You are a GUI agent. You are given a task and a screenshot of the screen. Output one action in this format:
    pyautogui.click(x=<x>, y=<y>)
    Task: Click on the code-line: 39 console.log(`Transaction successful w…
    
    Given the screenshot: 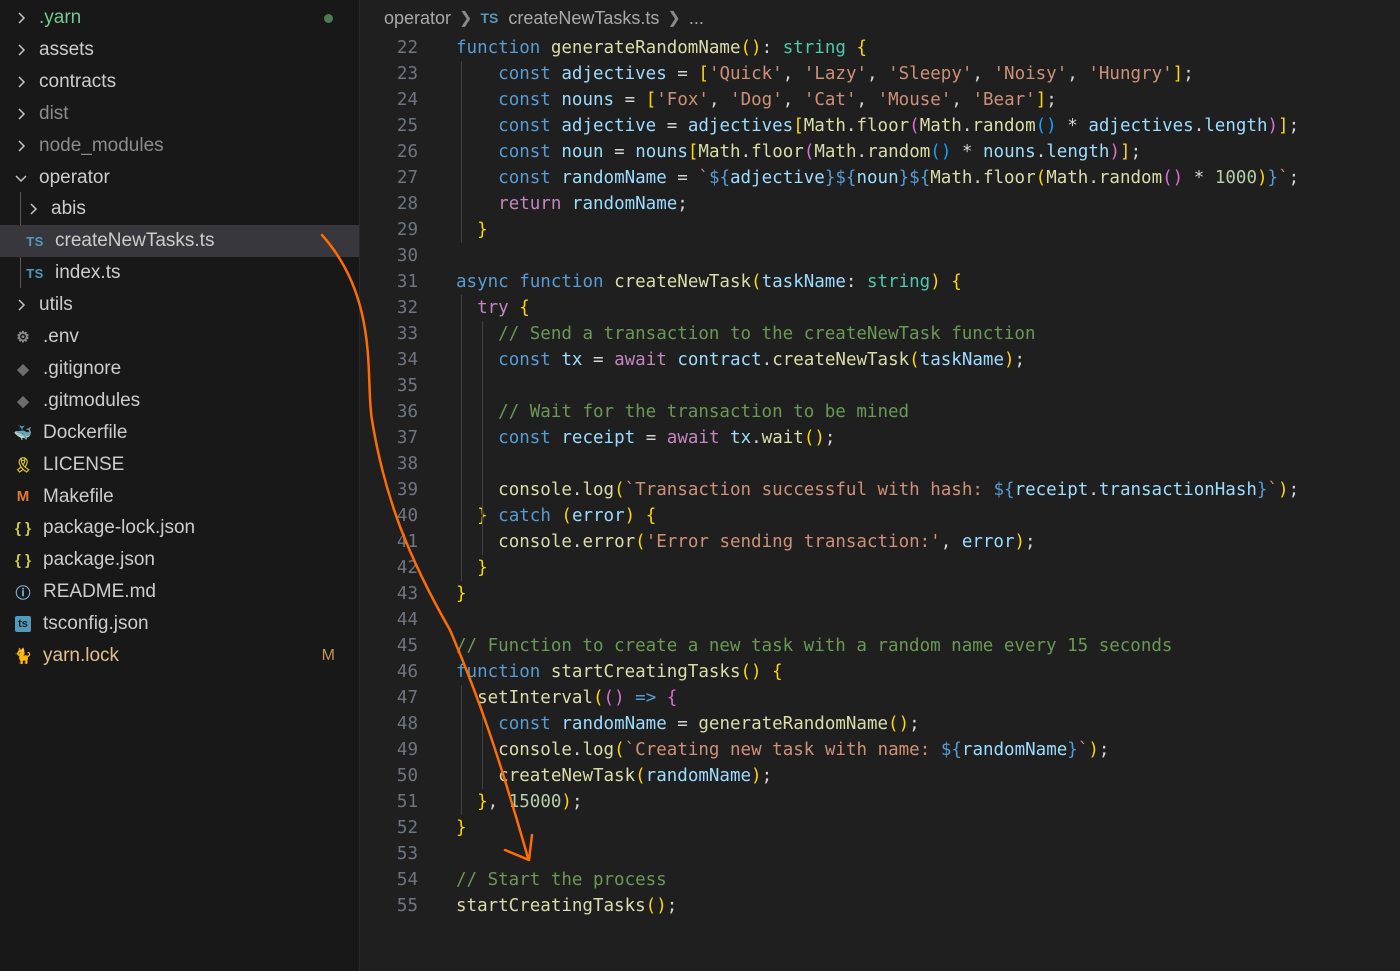 What is the action you would take?
    pyautogui.click(x=880, y=490)
    